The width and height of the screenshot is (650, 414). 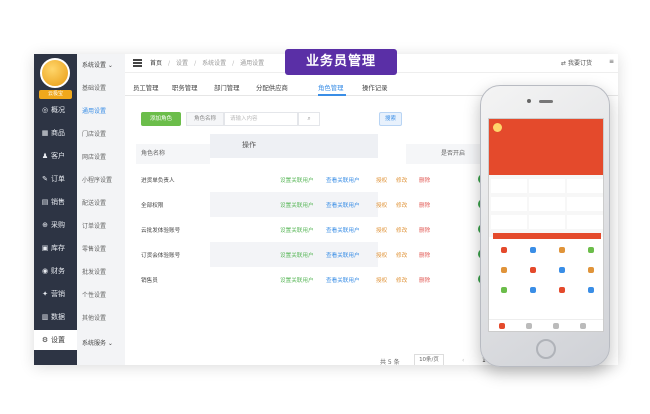 What do you see at coordinates (309, 119) in the screenshot?
I see `search-icon: ⌕` at bounding box center [309, 119].